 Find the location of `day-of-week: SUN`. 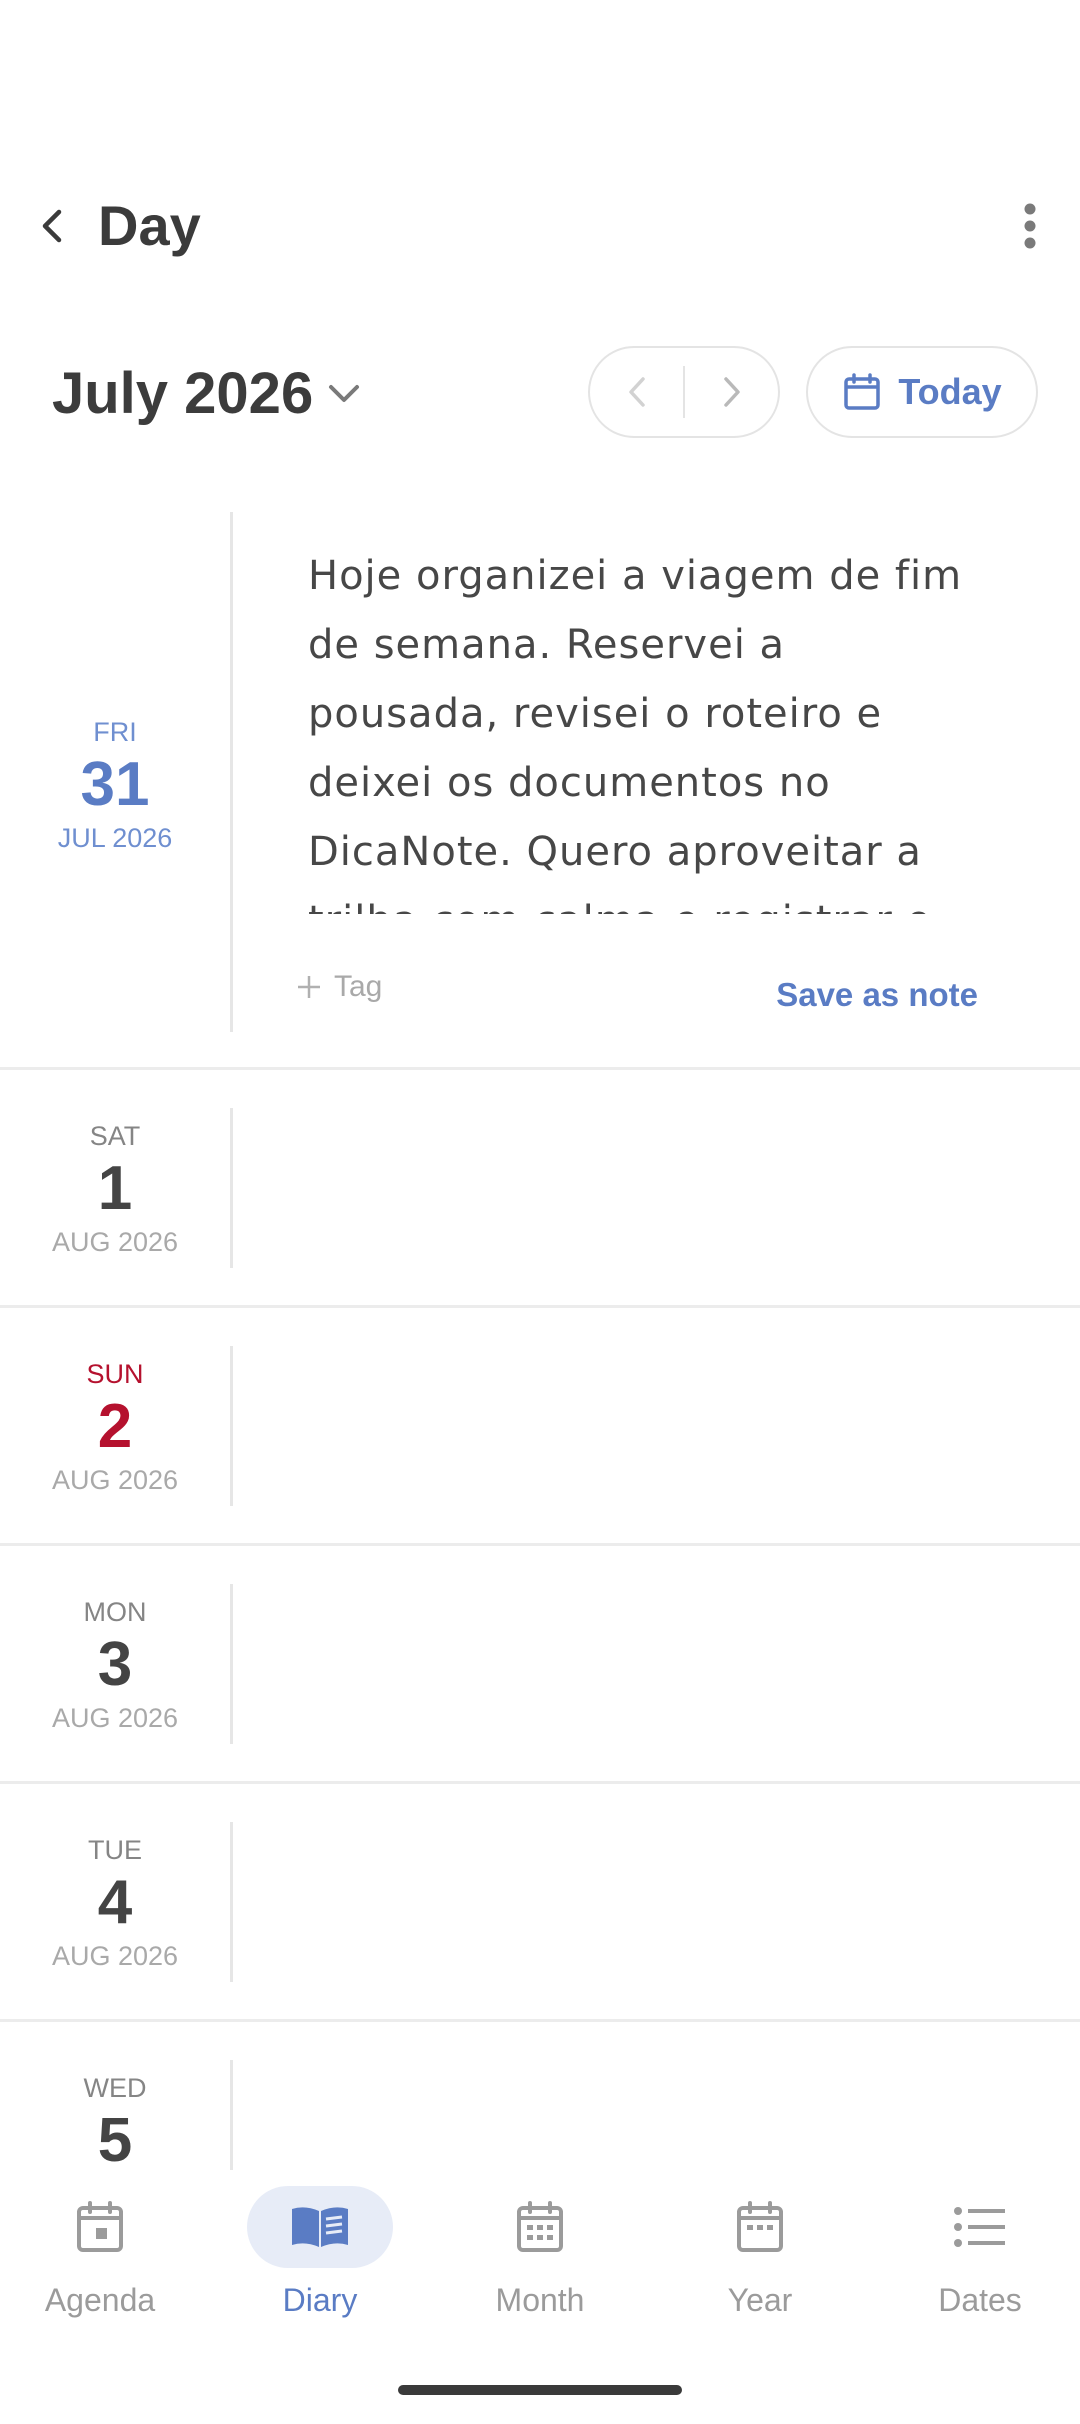

day-of-week: SUN is located at coordinates (115, 1374).